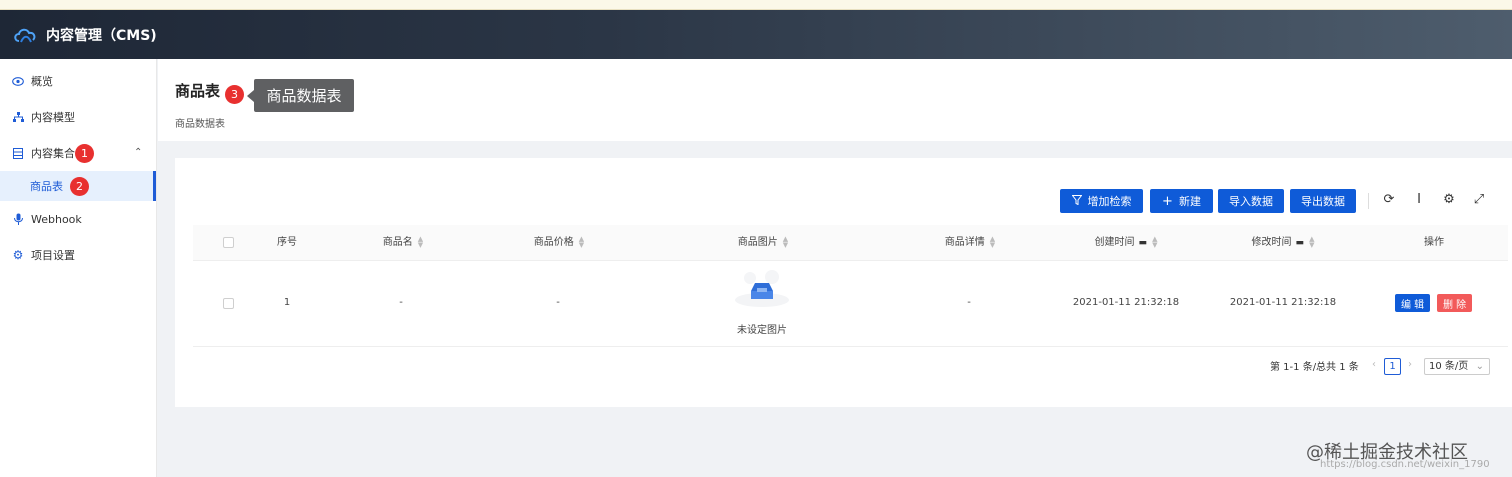 This screenshot has height=477, width=1512. I want to click on column-header-name: 商品名 ▲ ▼, so click(403, 243).